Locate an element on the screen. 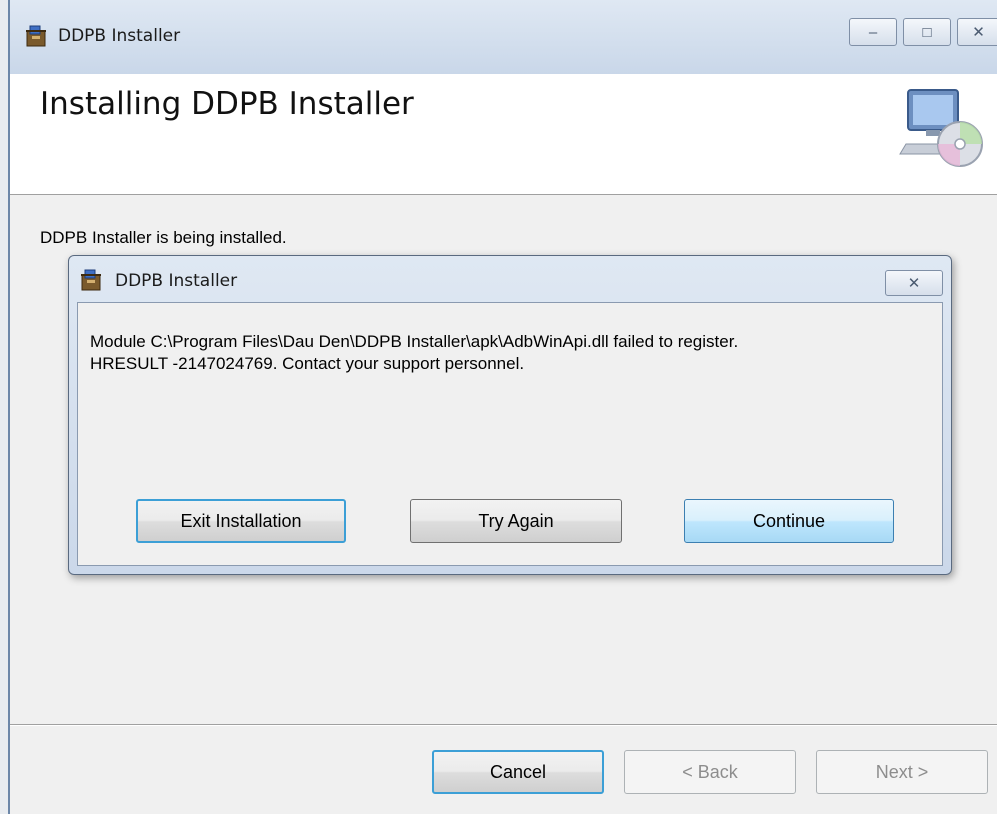 This screenshot has width=997, height=814. minimize-button: ‒ is located at coordinates (873, 32).